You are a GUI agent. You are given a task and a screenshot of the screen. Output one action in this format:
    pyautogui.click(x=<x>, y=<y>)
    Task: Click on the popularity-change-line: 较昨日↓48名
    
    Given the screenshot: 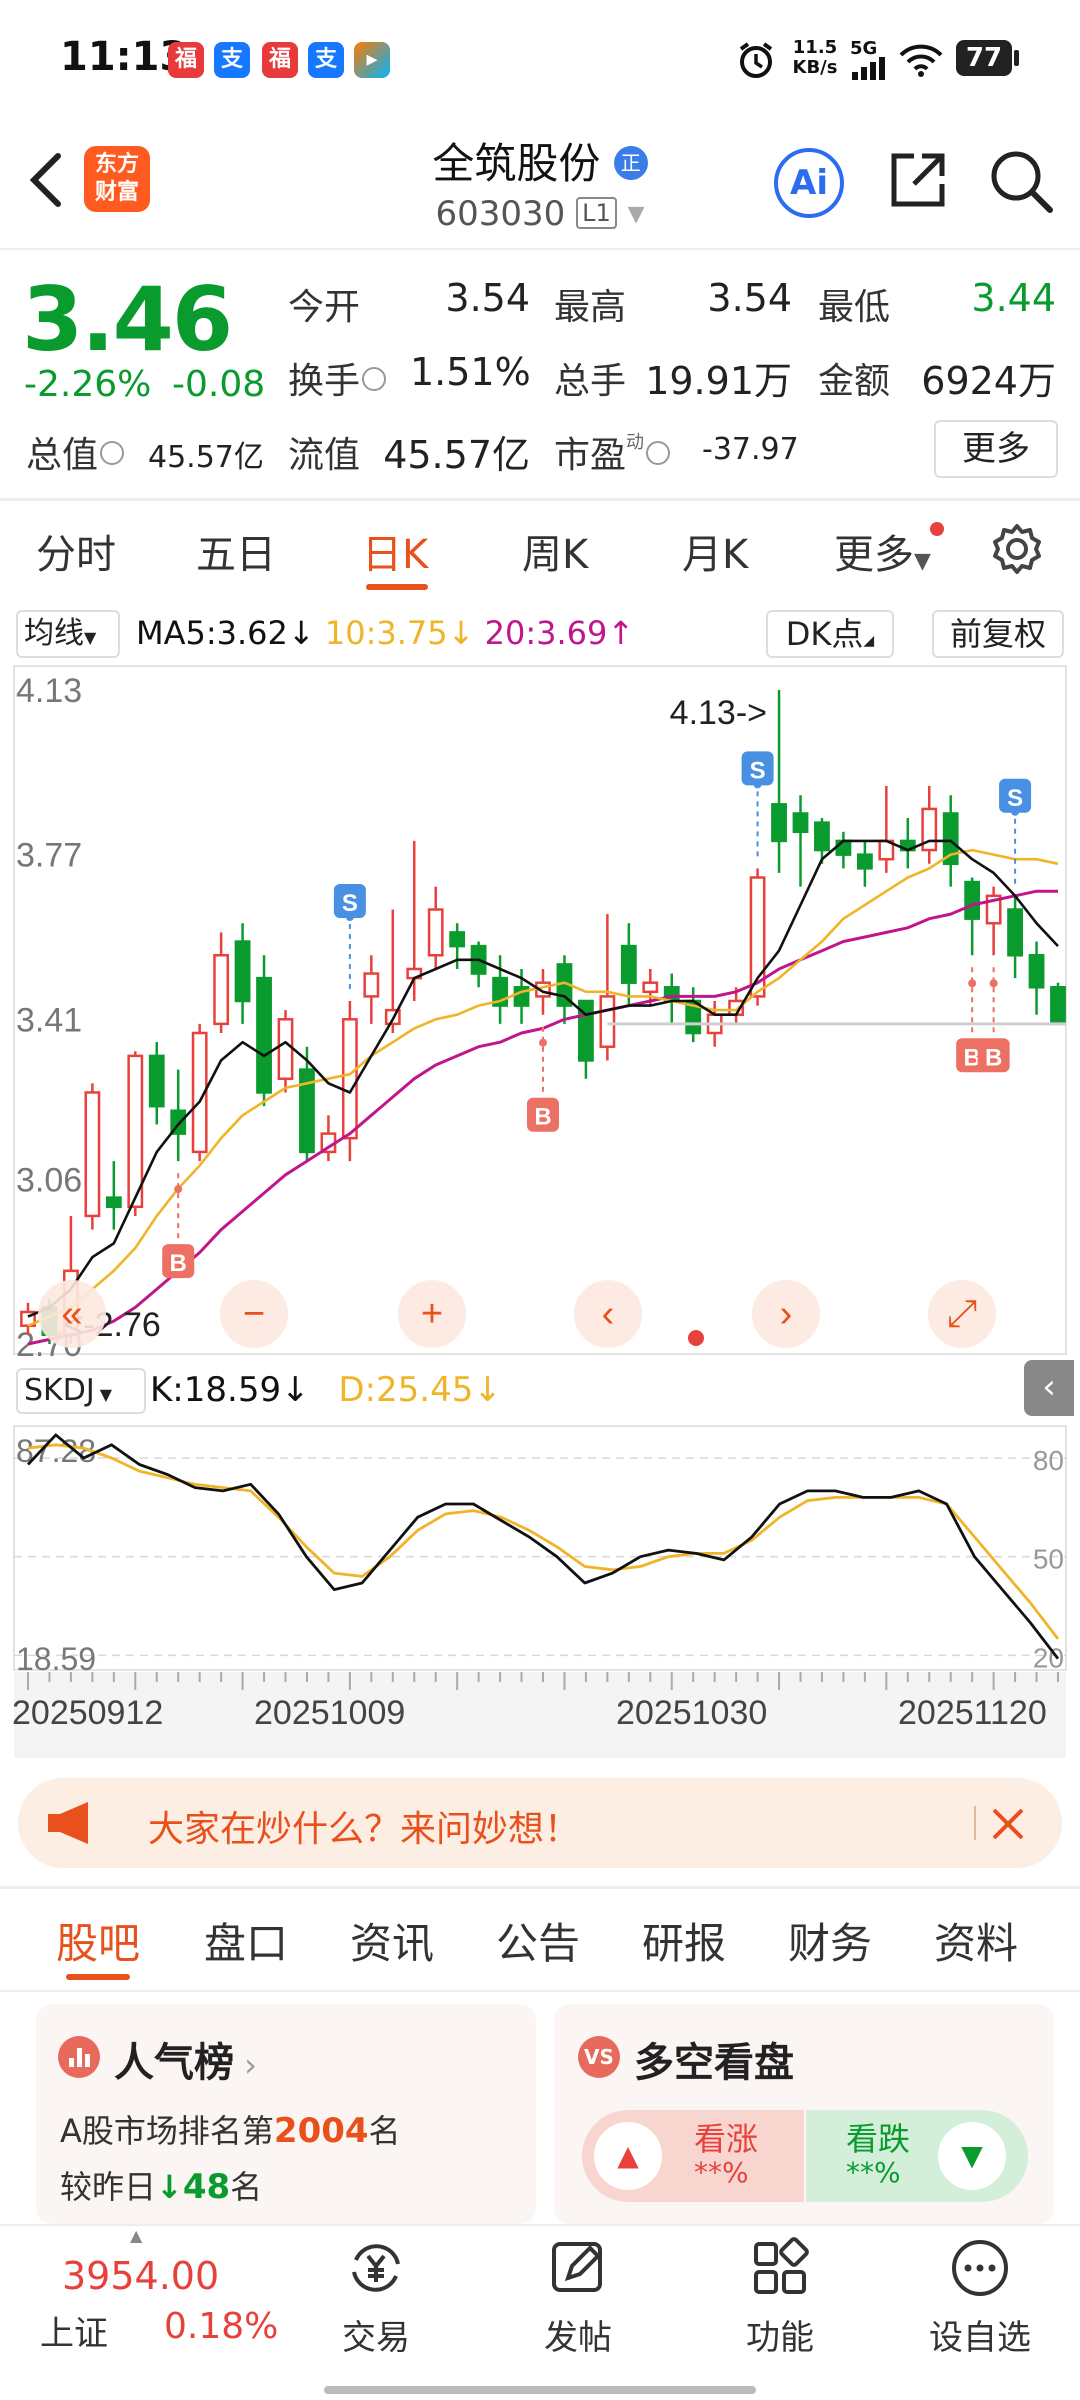 What is the action you would take?
    pyautogui.click(x=161, y=2185)
    